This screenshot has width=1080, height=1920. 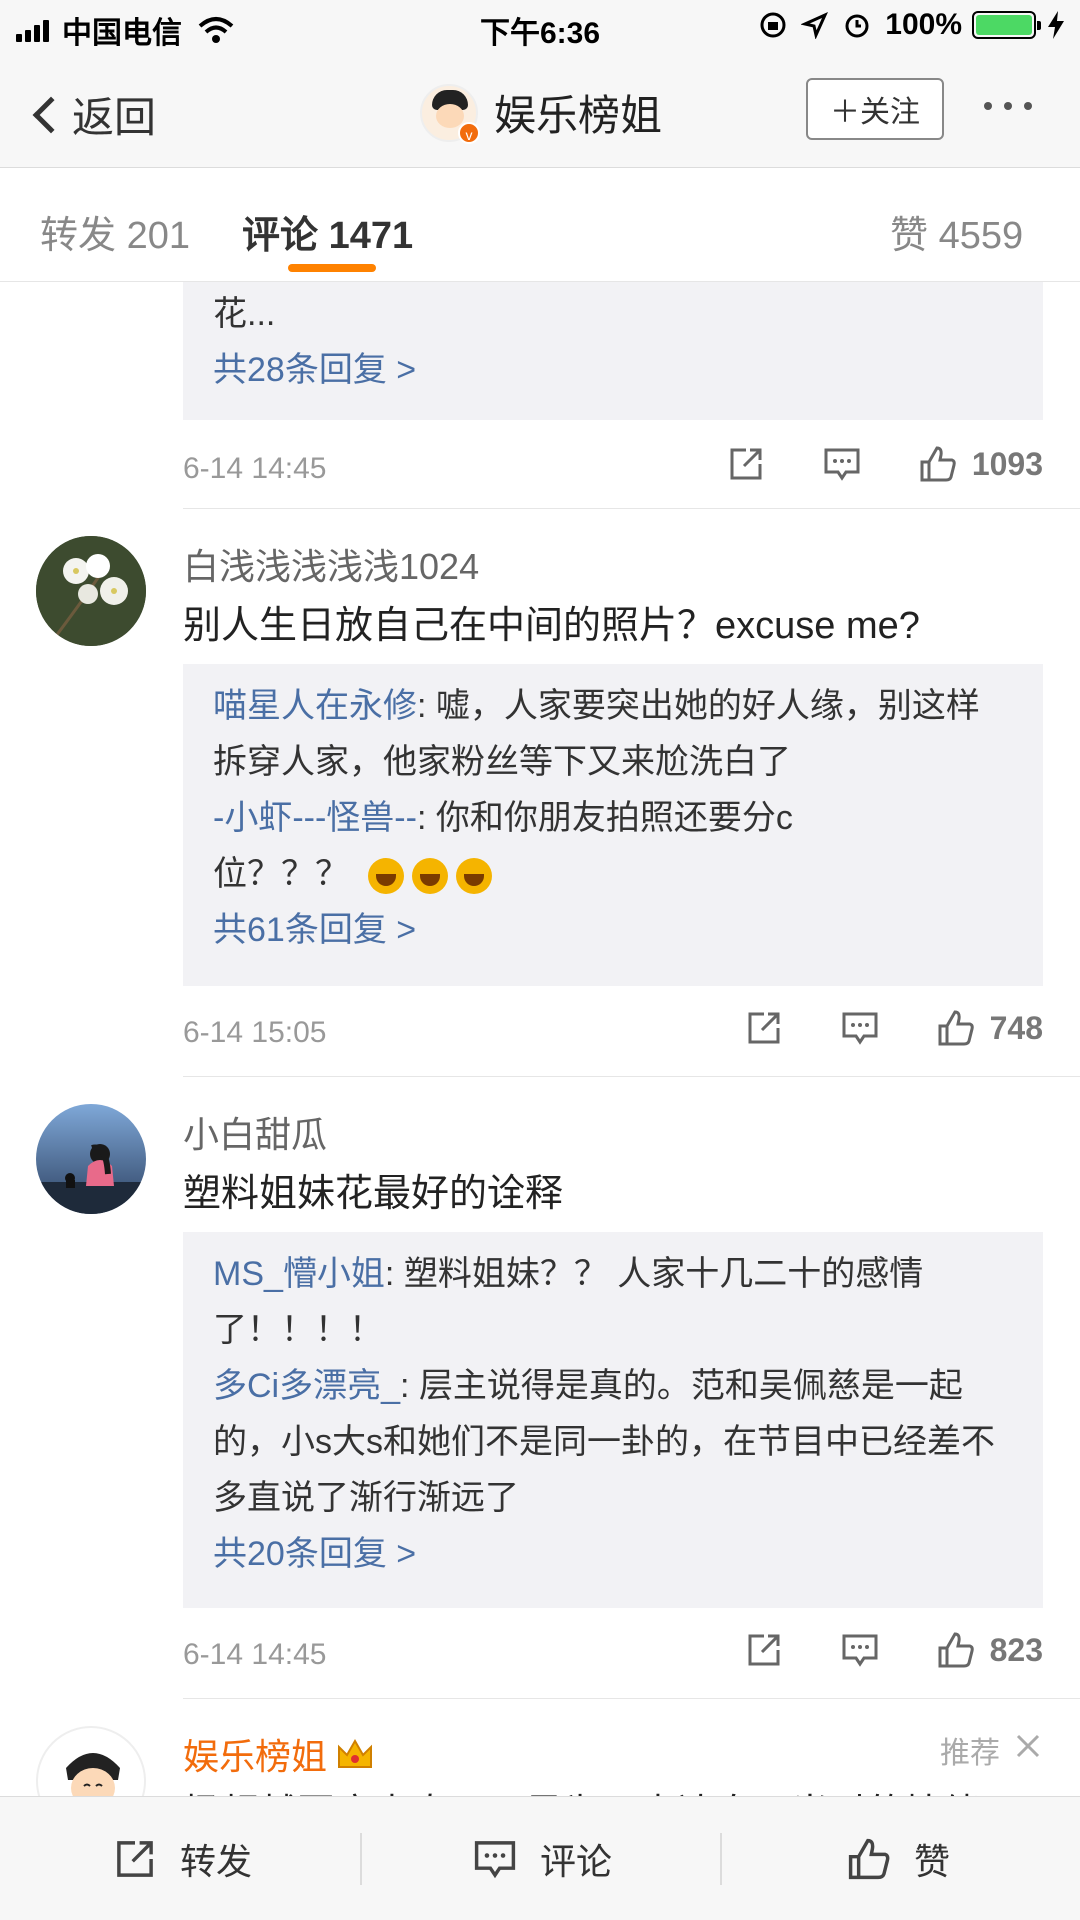 What do you see at coordinates (613, 470) in the screenshot?
I see `comment-meta: 6-14 14:45 1093` at bounding box center [613, 470].